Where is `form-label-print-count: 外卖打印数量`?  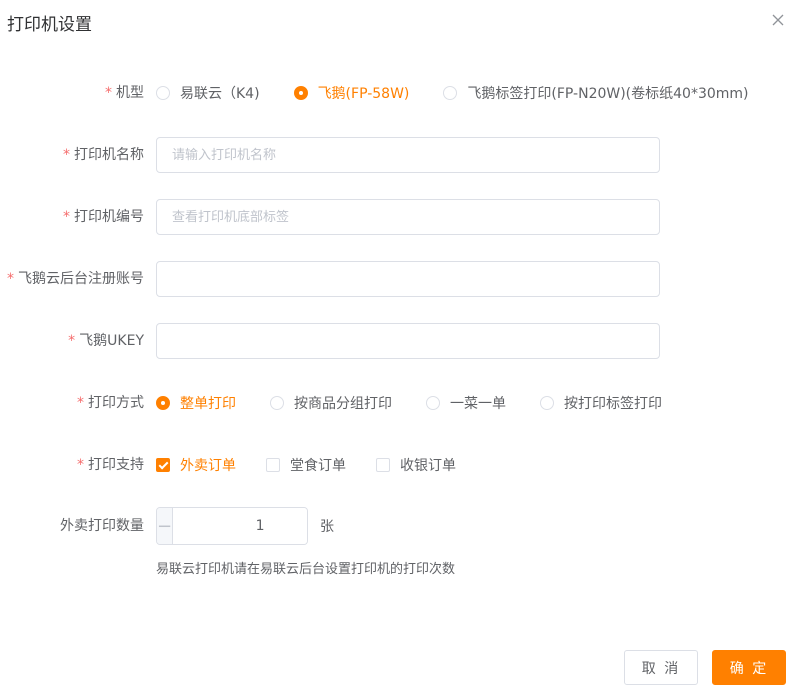 form-label-print-count: 外卖打印数量 is located at coordinates (102, 526).